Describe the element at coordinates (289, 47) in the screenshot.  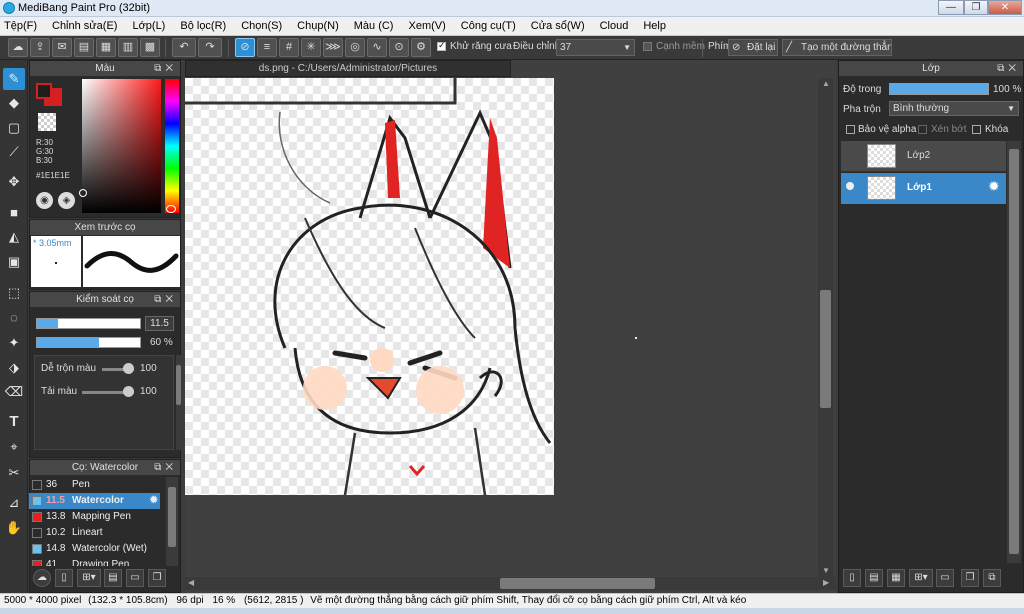
I see `cross-snap-icon: #` at that location.